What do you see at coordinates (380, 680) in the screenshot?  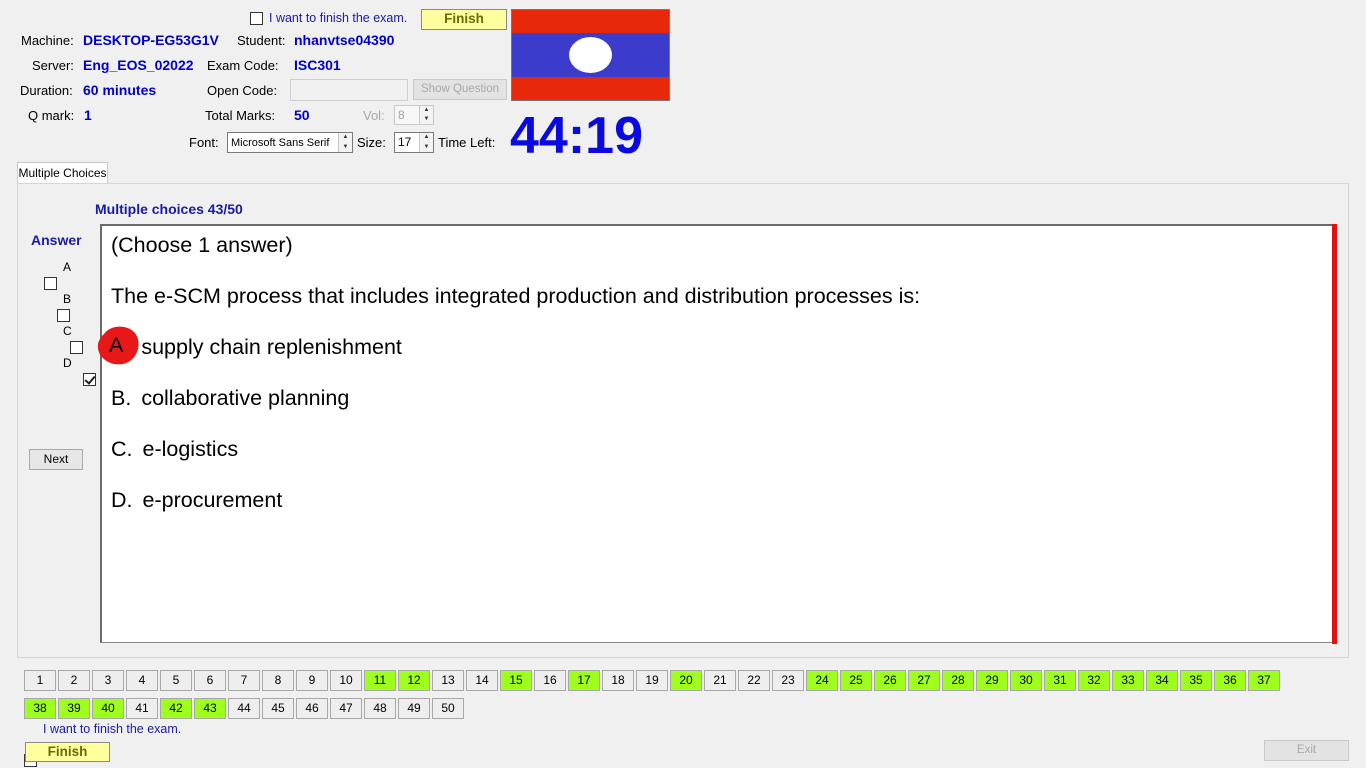 I see `question-nav-button-11: 11` at bounding box center [380, 680].